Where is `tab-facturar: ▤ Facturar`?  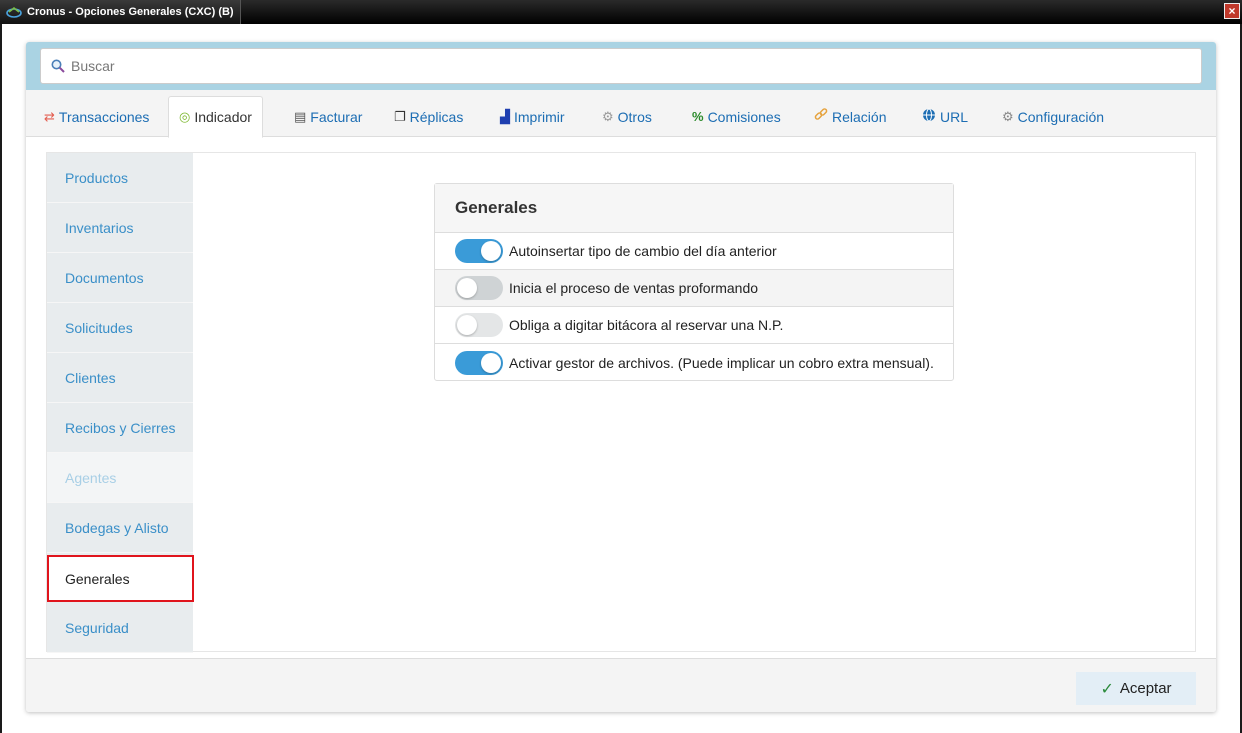
tab-facturar: ▤ Facturar is located at coordinates (328, 116).